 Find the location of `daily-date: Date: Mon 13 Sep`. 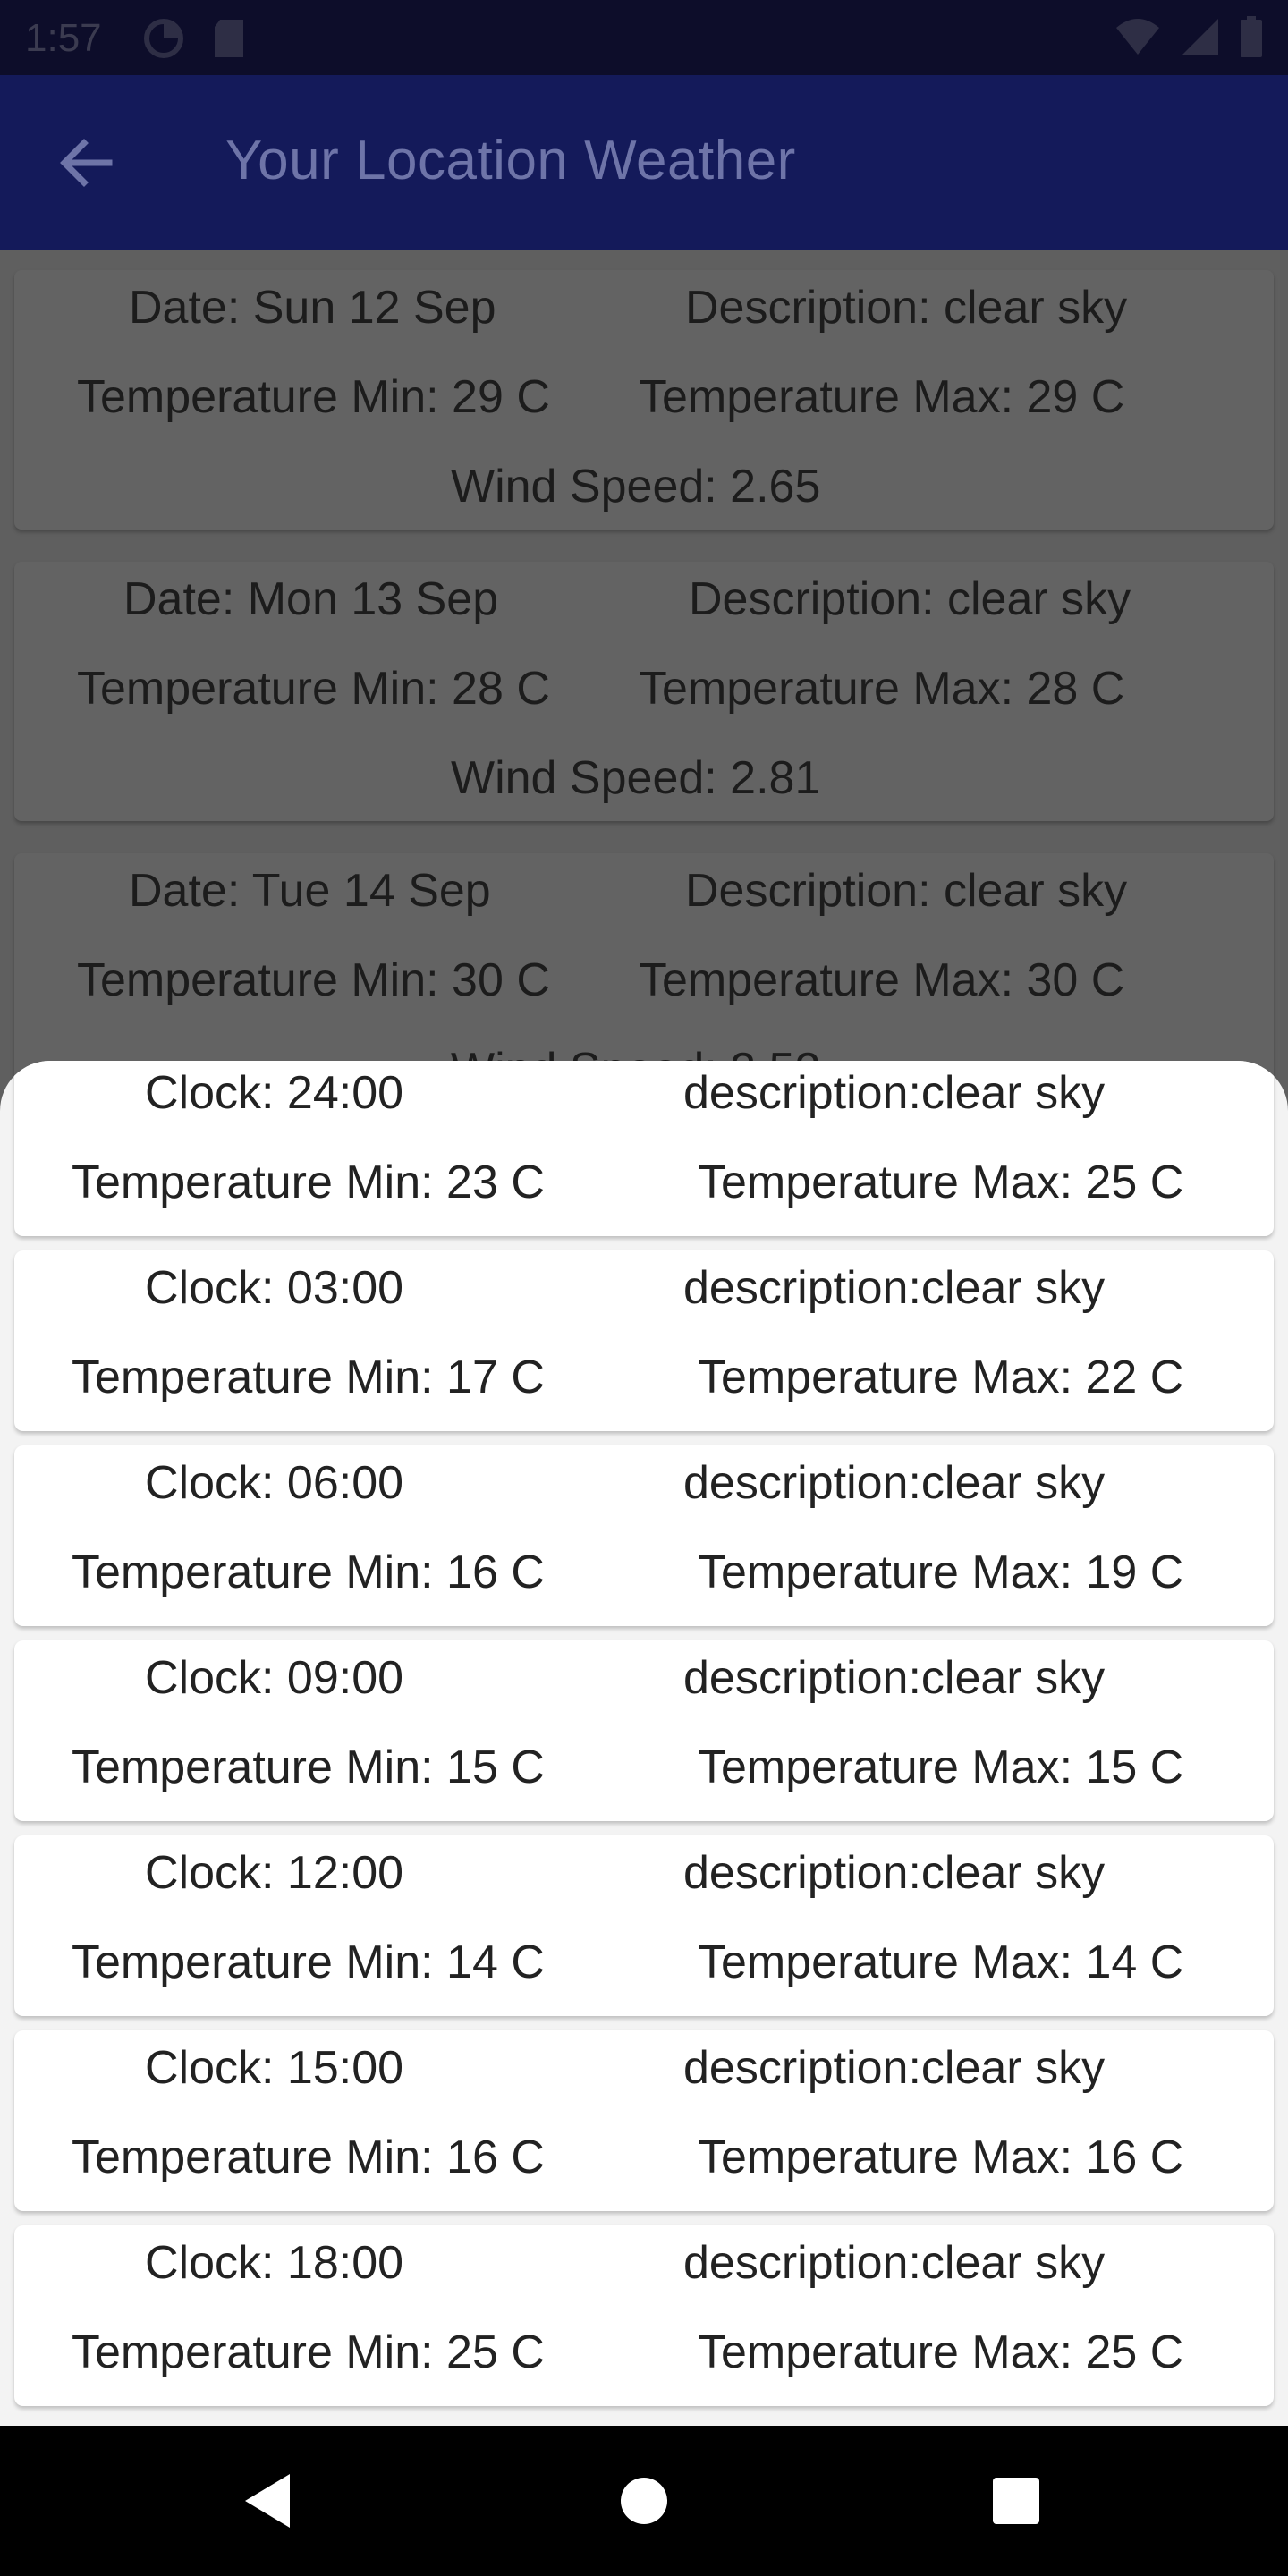

daily-date: Date: Mon 13 Sep is located at coordinates (311, 599).